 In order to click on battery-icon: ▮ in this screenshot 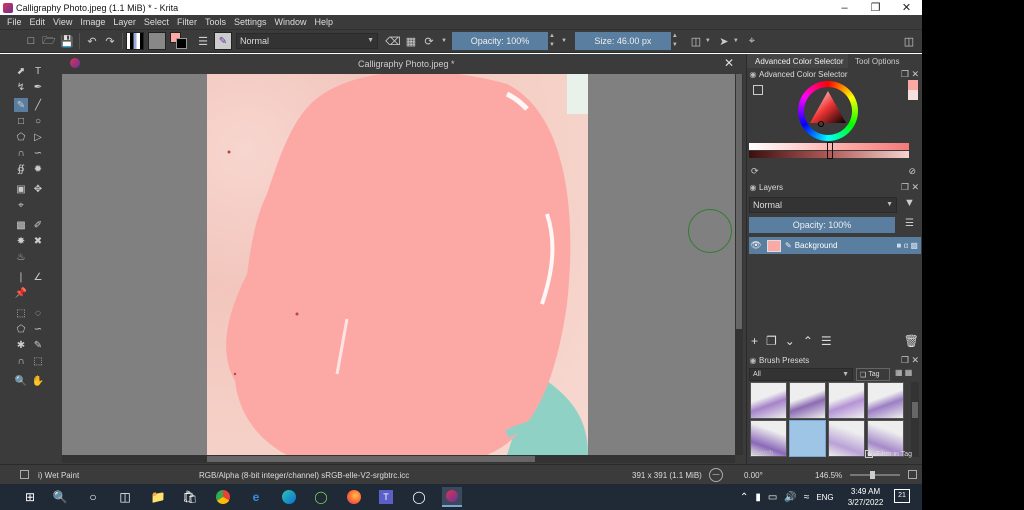, I will do `click(758, 497)`.